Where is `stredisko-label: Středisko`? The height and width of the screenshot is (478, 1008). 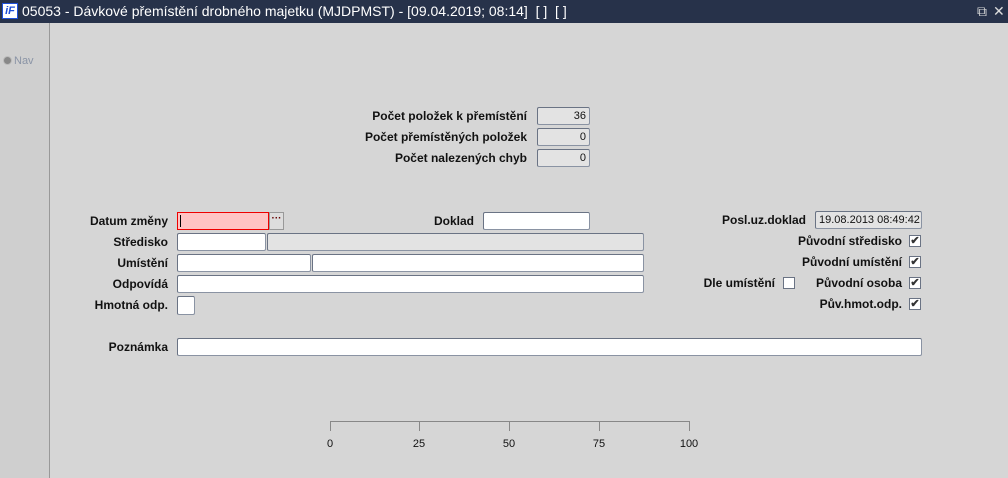 stredisko-label: Středisko is located at coordinates (140, 242).